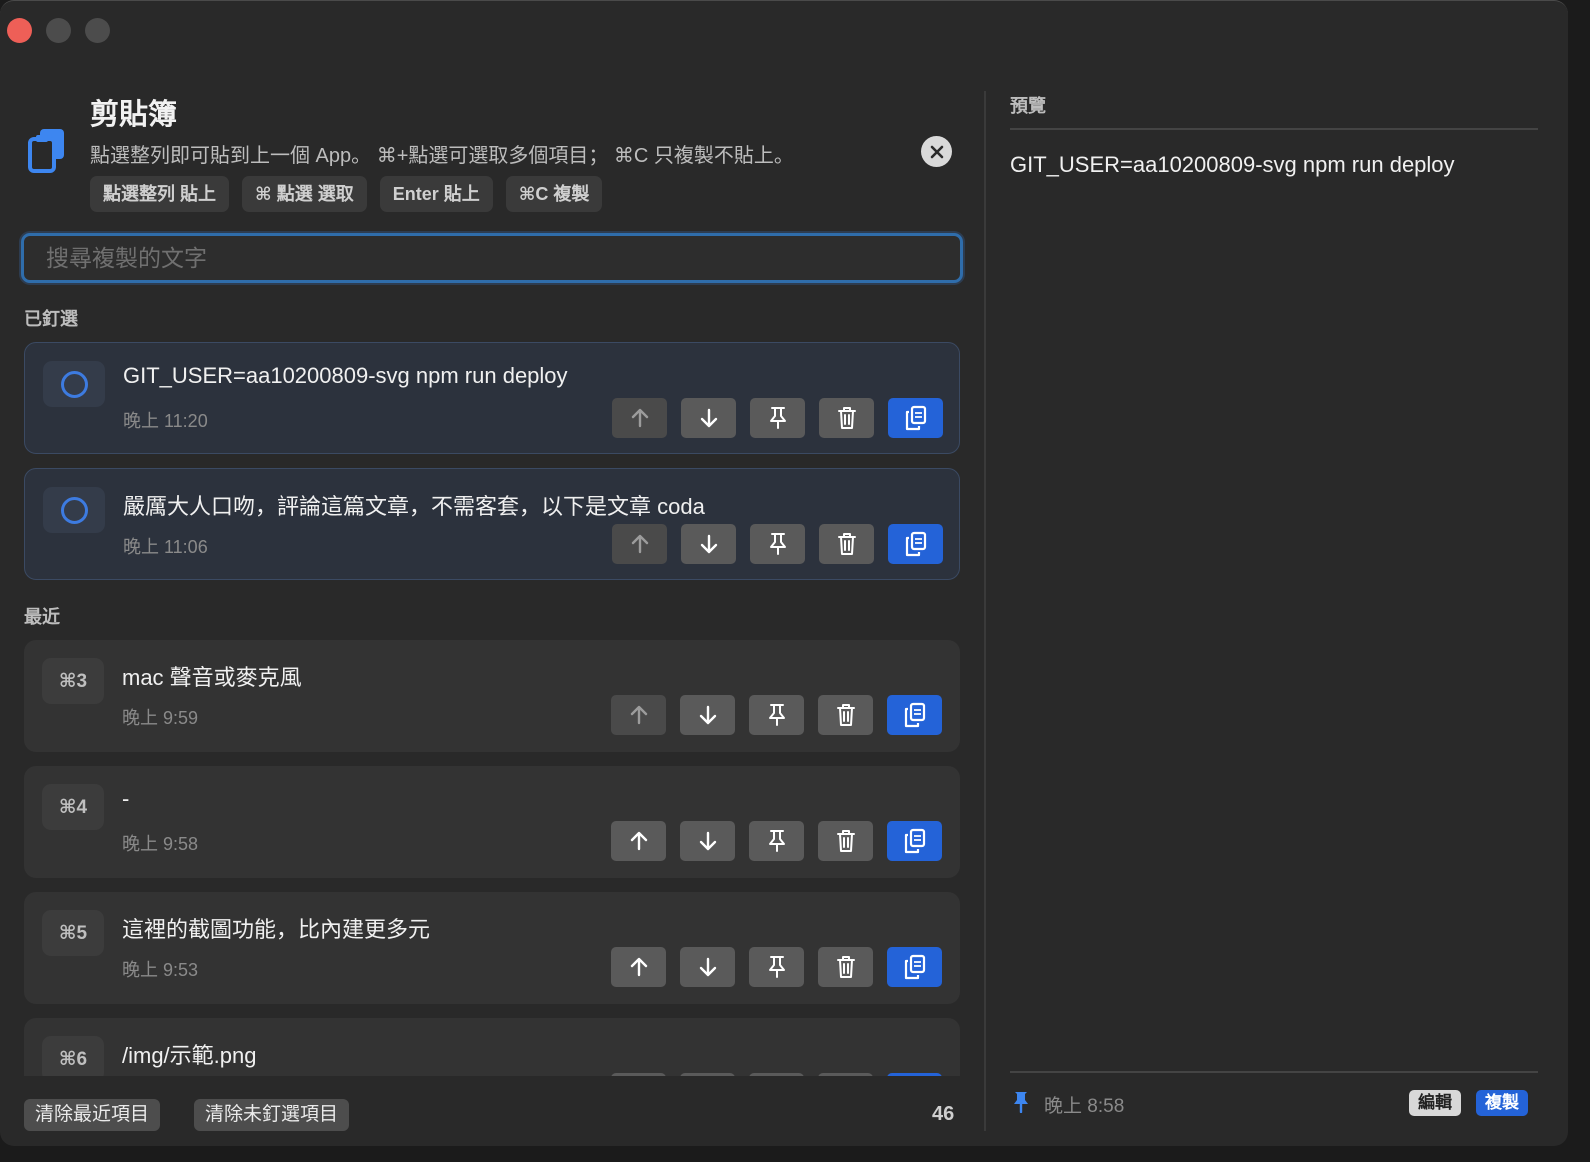  I want to click on preview-time: 晚上 8:58, so click(1084, 1106).